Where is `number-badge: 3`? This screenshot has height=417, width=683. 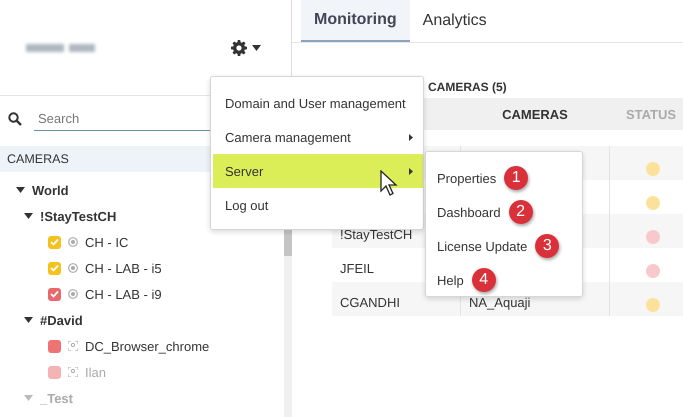 number-badge: 3 is located at coordinates (547, 246).